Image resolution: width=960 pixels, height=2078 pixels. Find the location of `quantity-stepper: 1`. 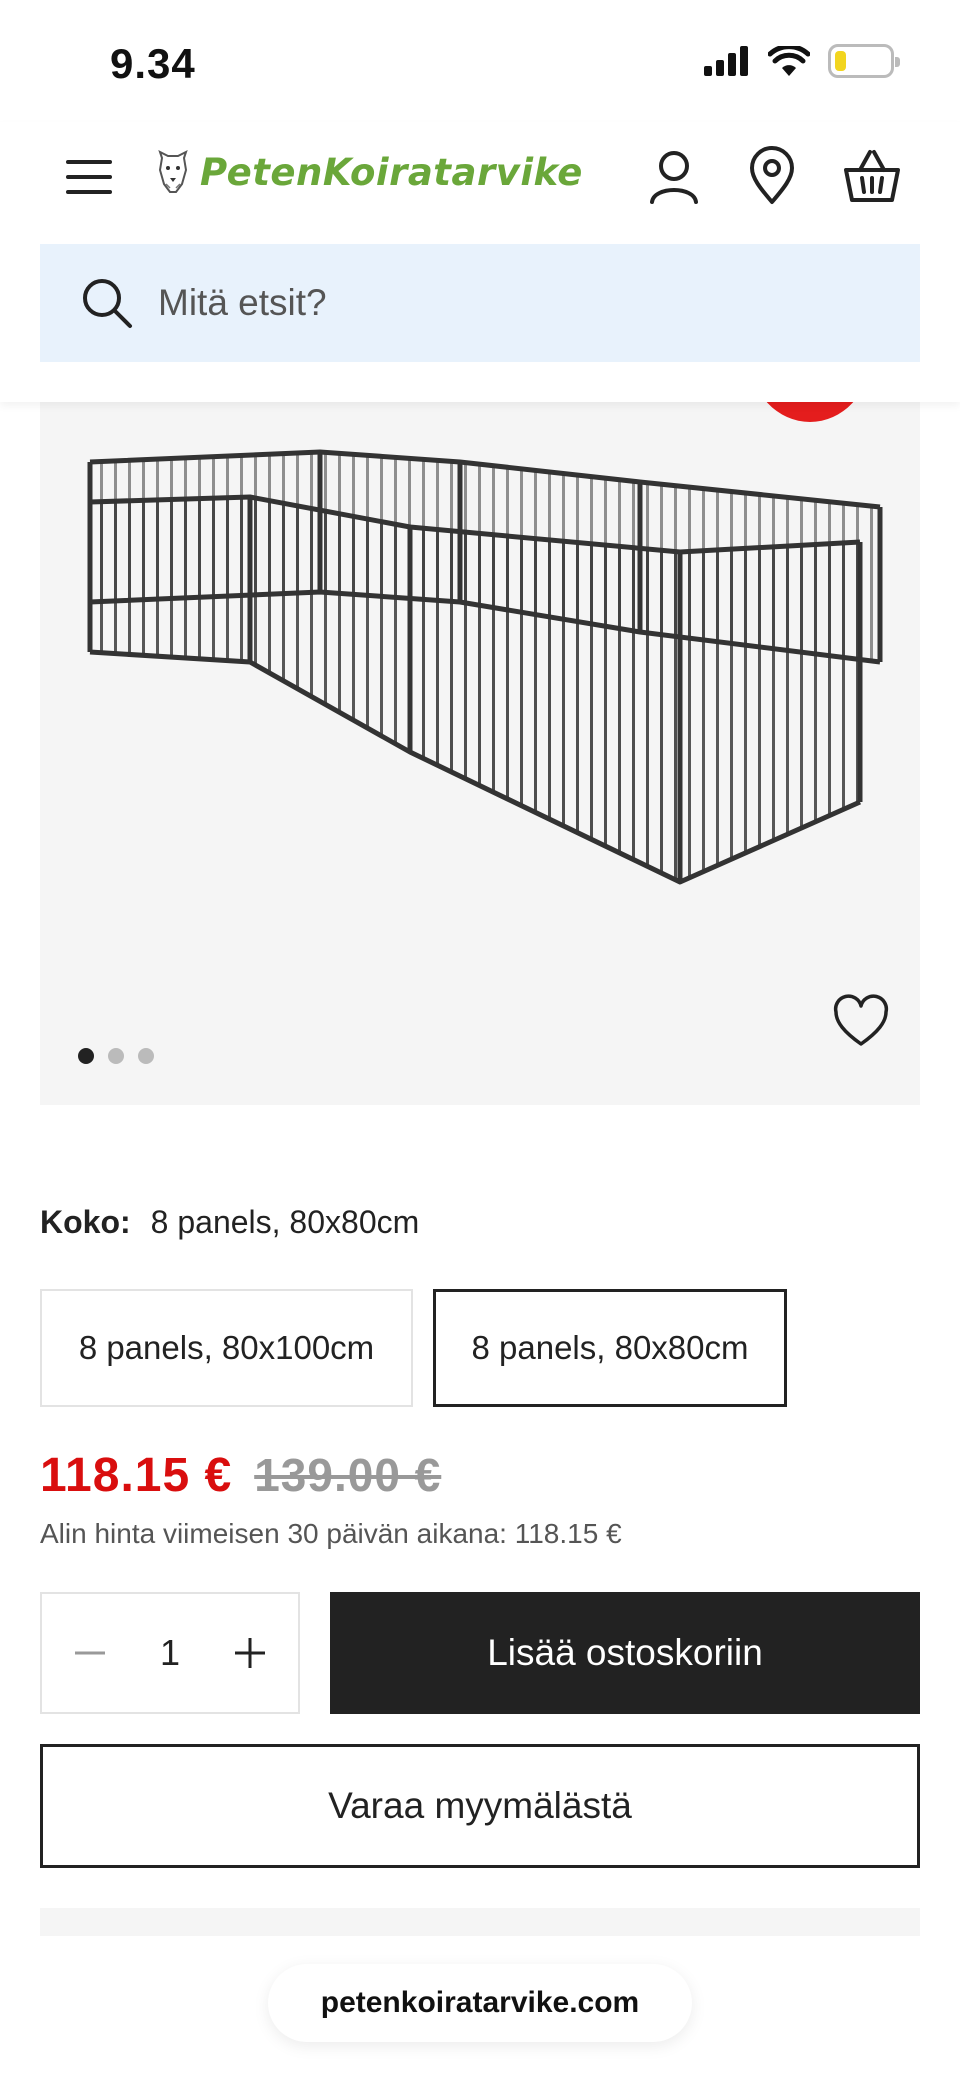

quantity-stepper: 1 is located at coordinates (170, 1653).